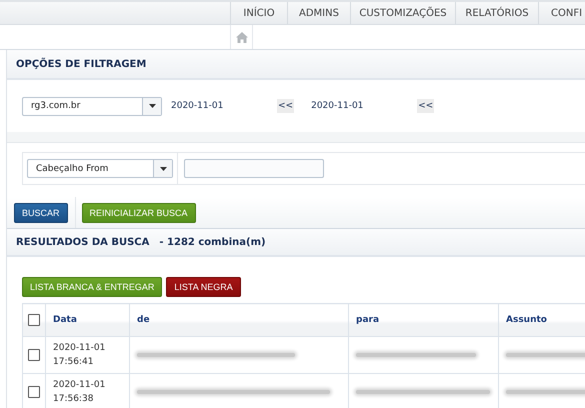 This screenshot has width=585, height=408. Describe the element at coordinates (212, 242) in the screenshot. I see `result-count: - 1282 combina(m)` at that location.